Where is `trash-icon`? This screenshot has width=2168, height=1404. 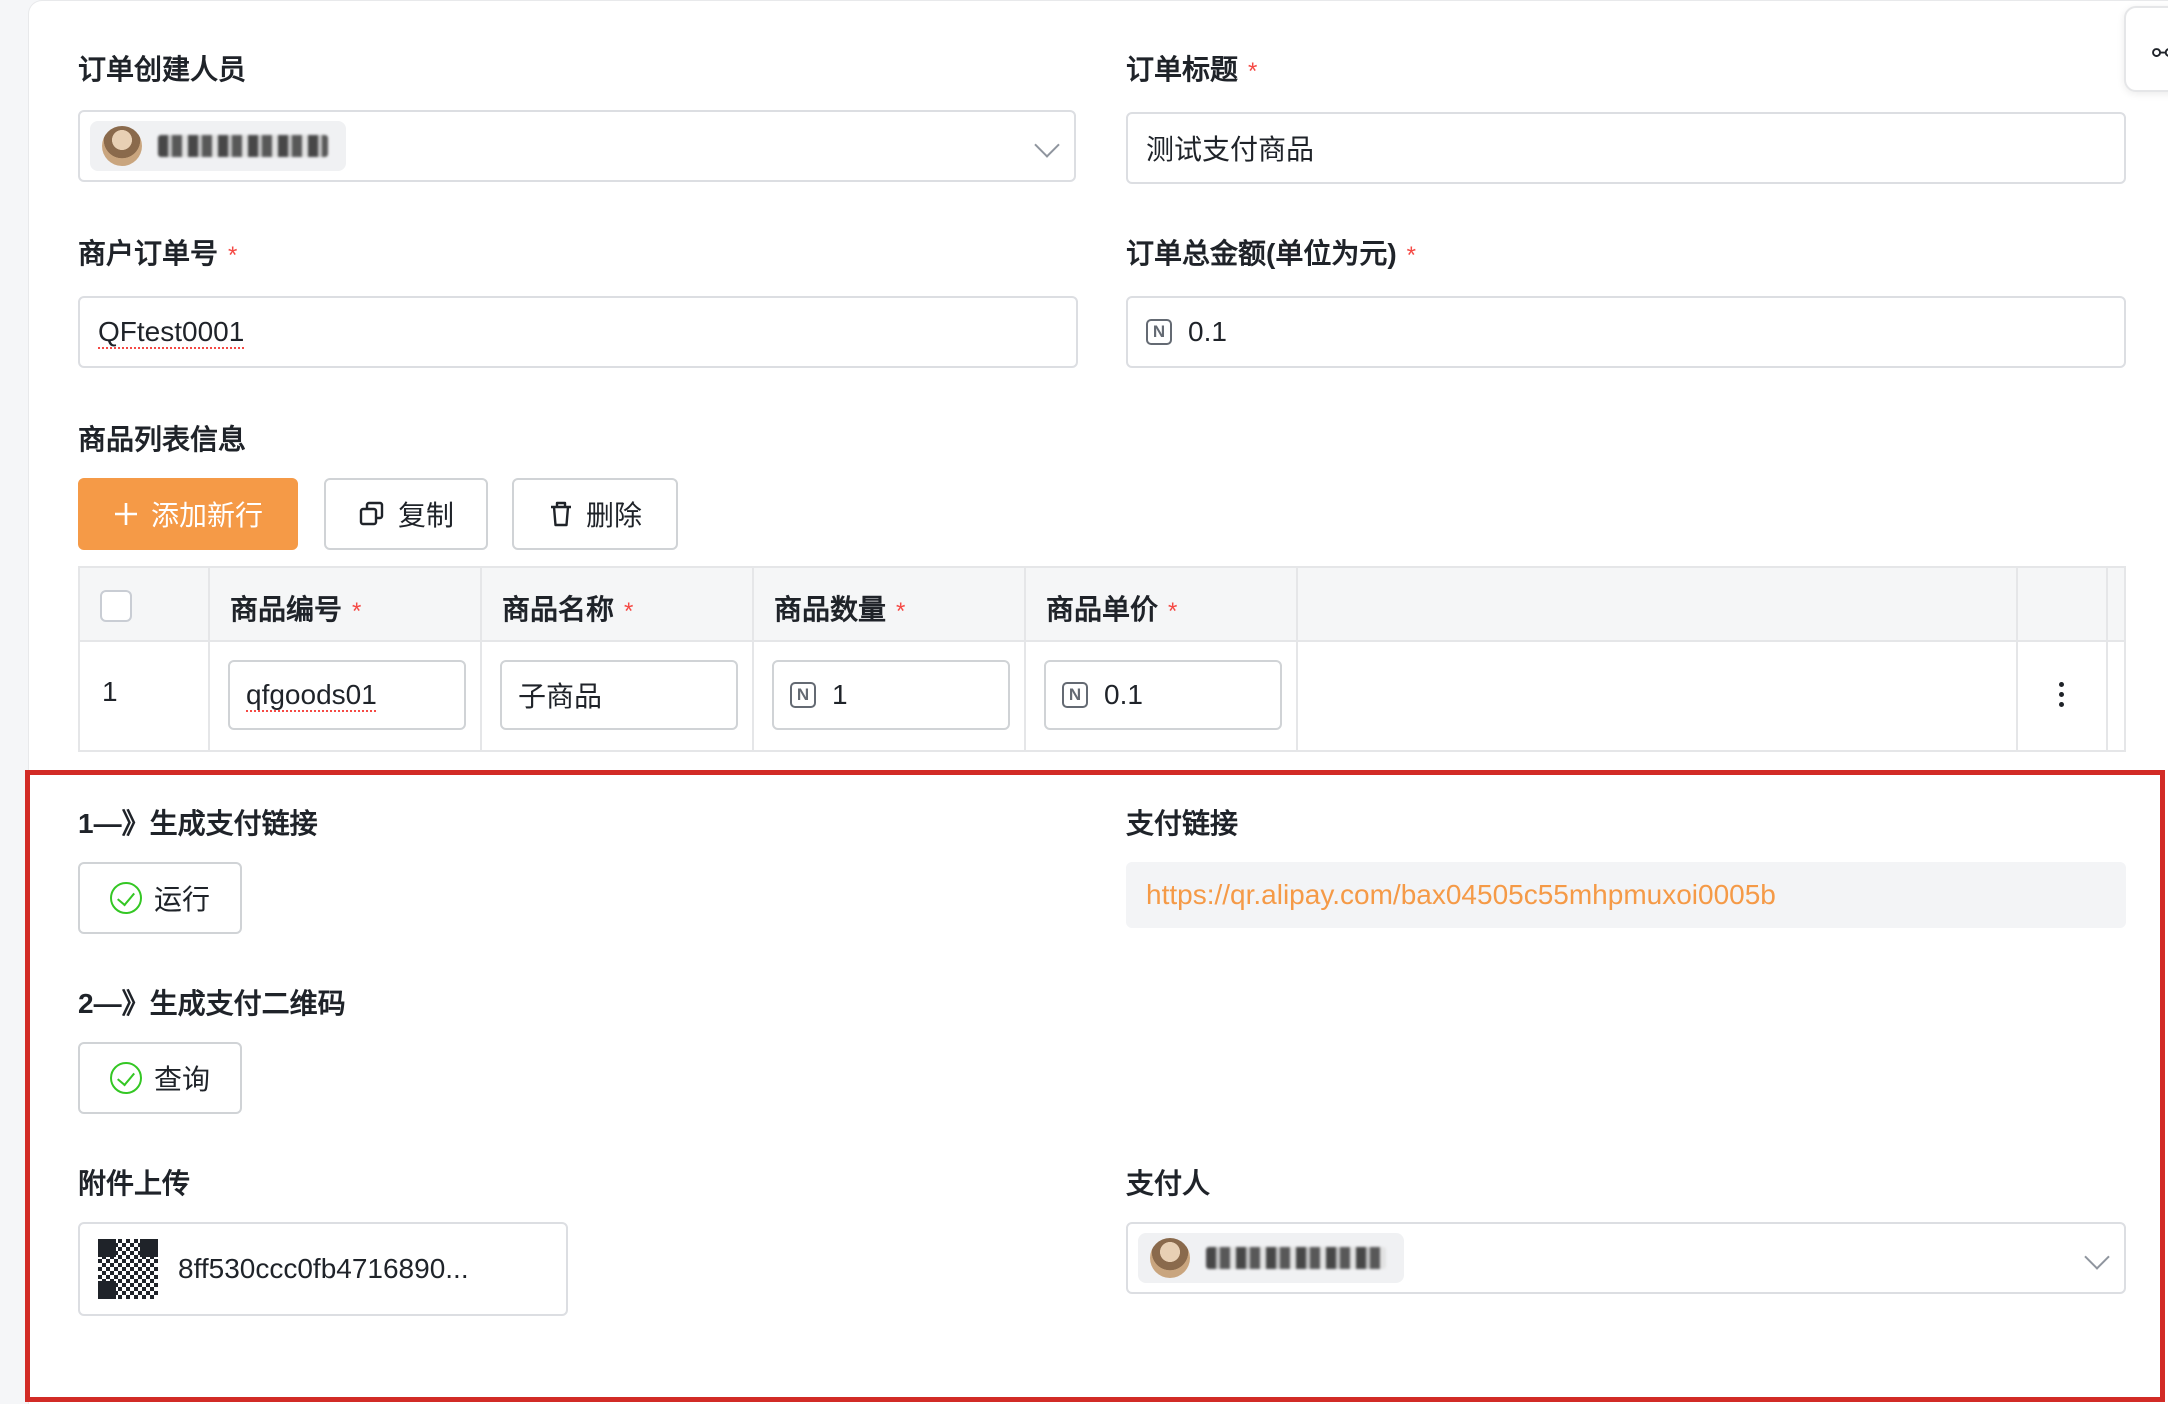
trash-icon is located at coordinates (561, 514).